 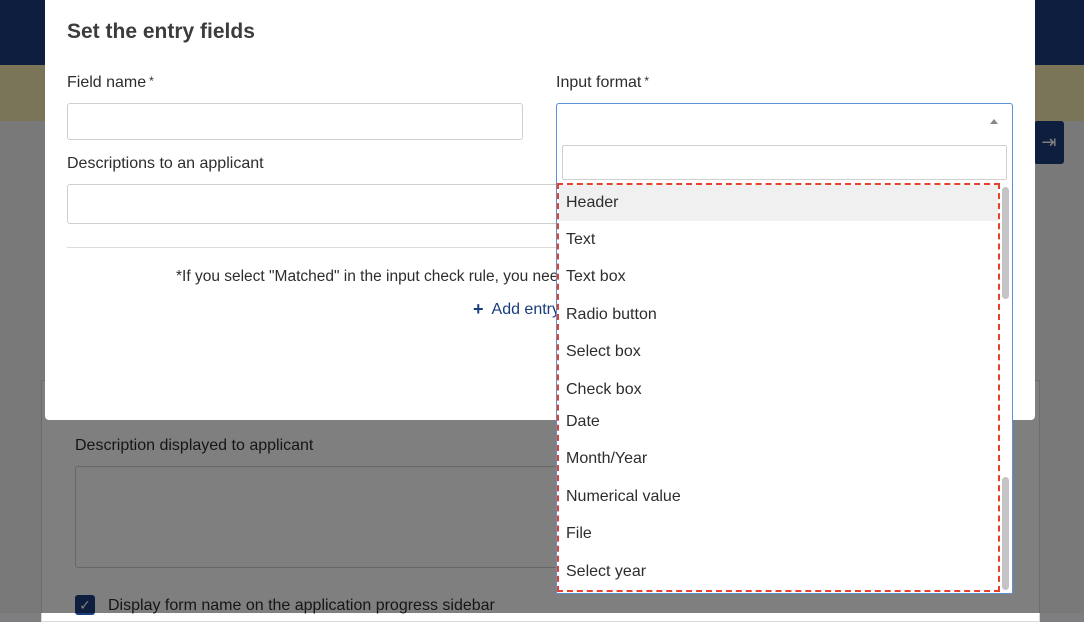 What do you see at coordinates (1005, 533) in the screenshot?
I see `scrollbar-thumb-lower` at bounding box center [1005, 533].